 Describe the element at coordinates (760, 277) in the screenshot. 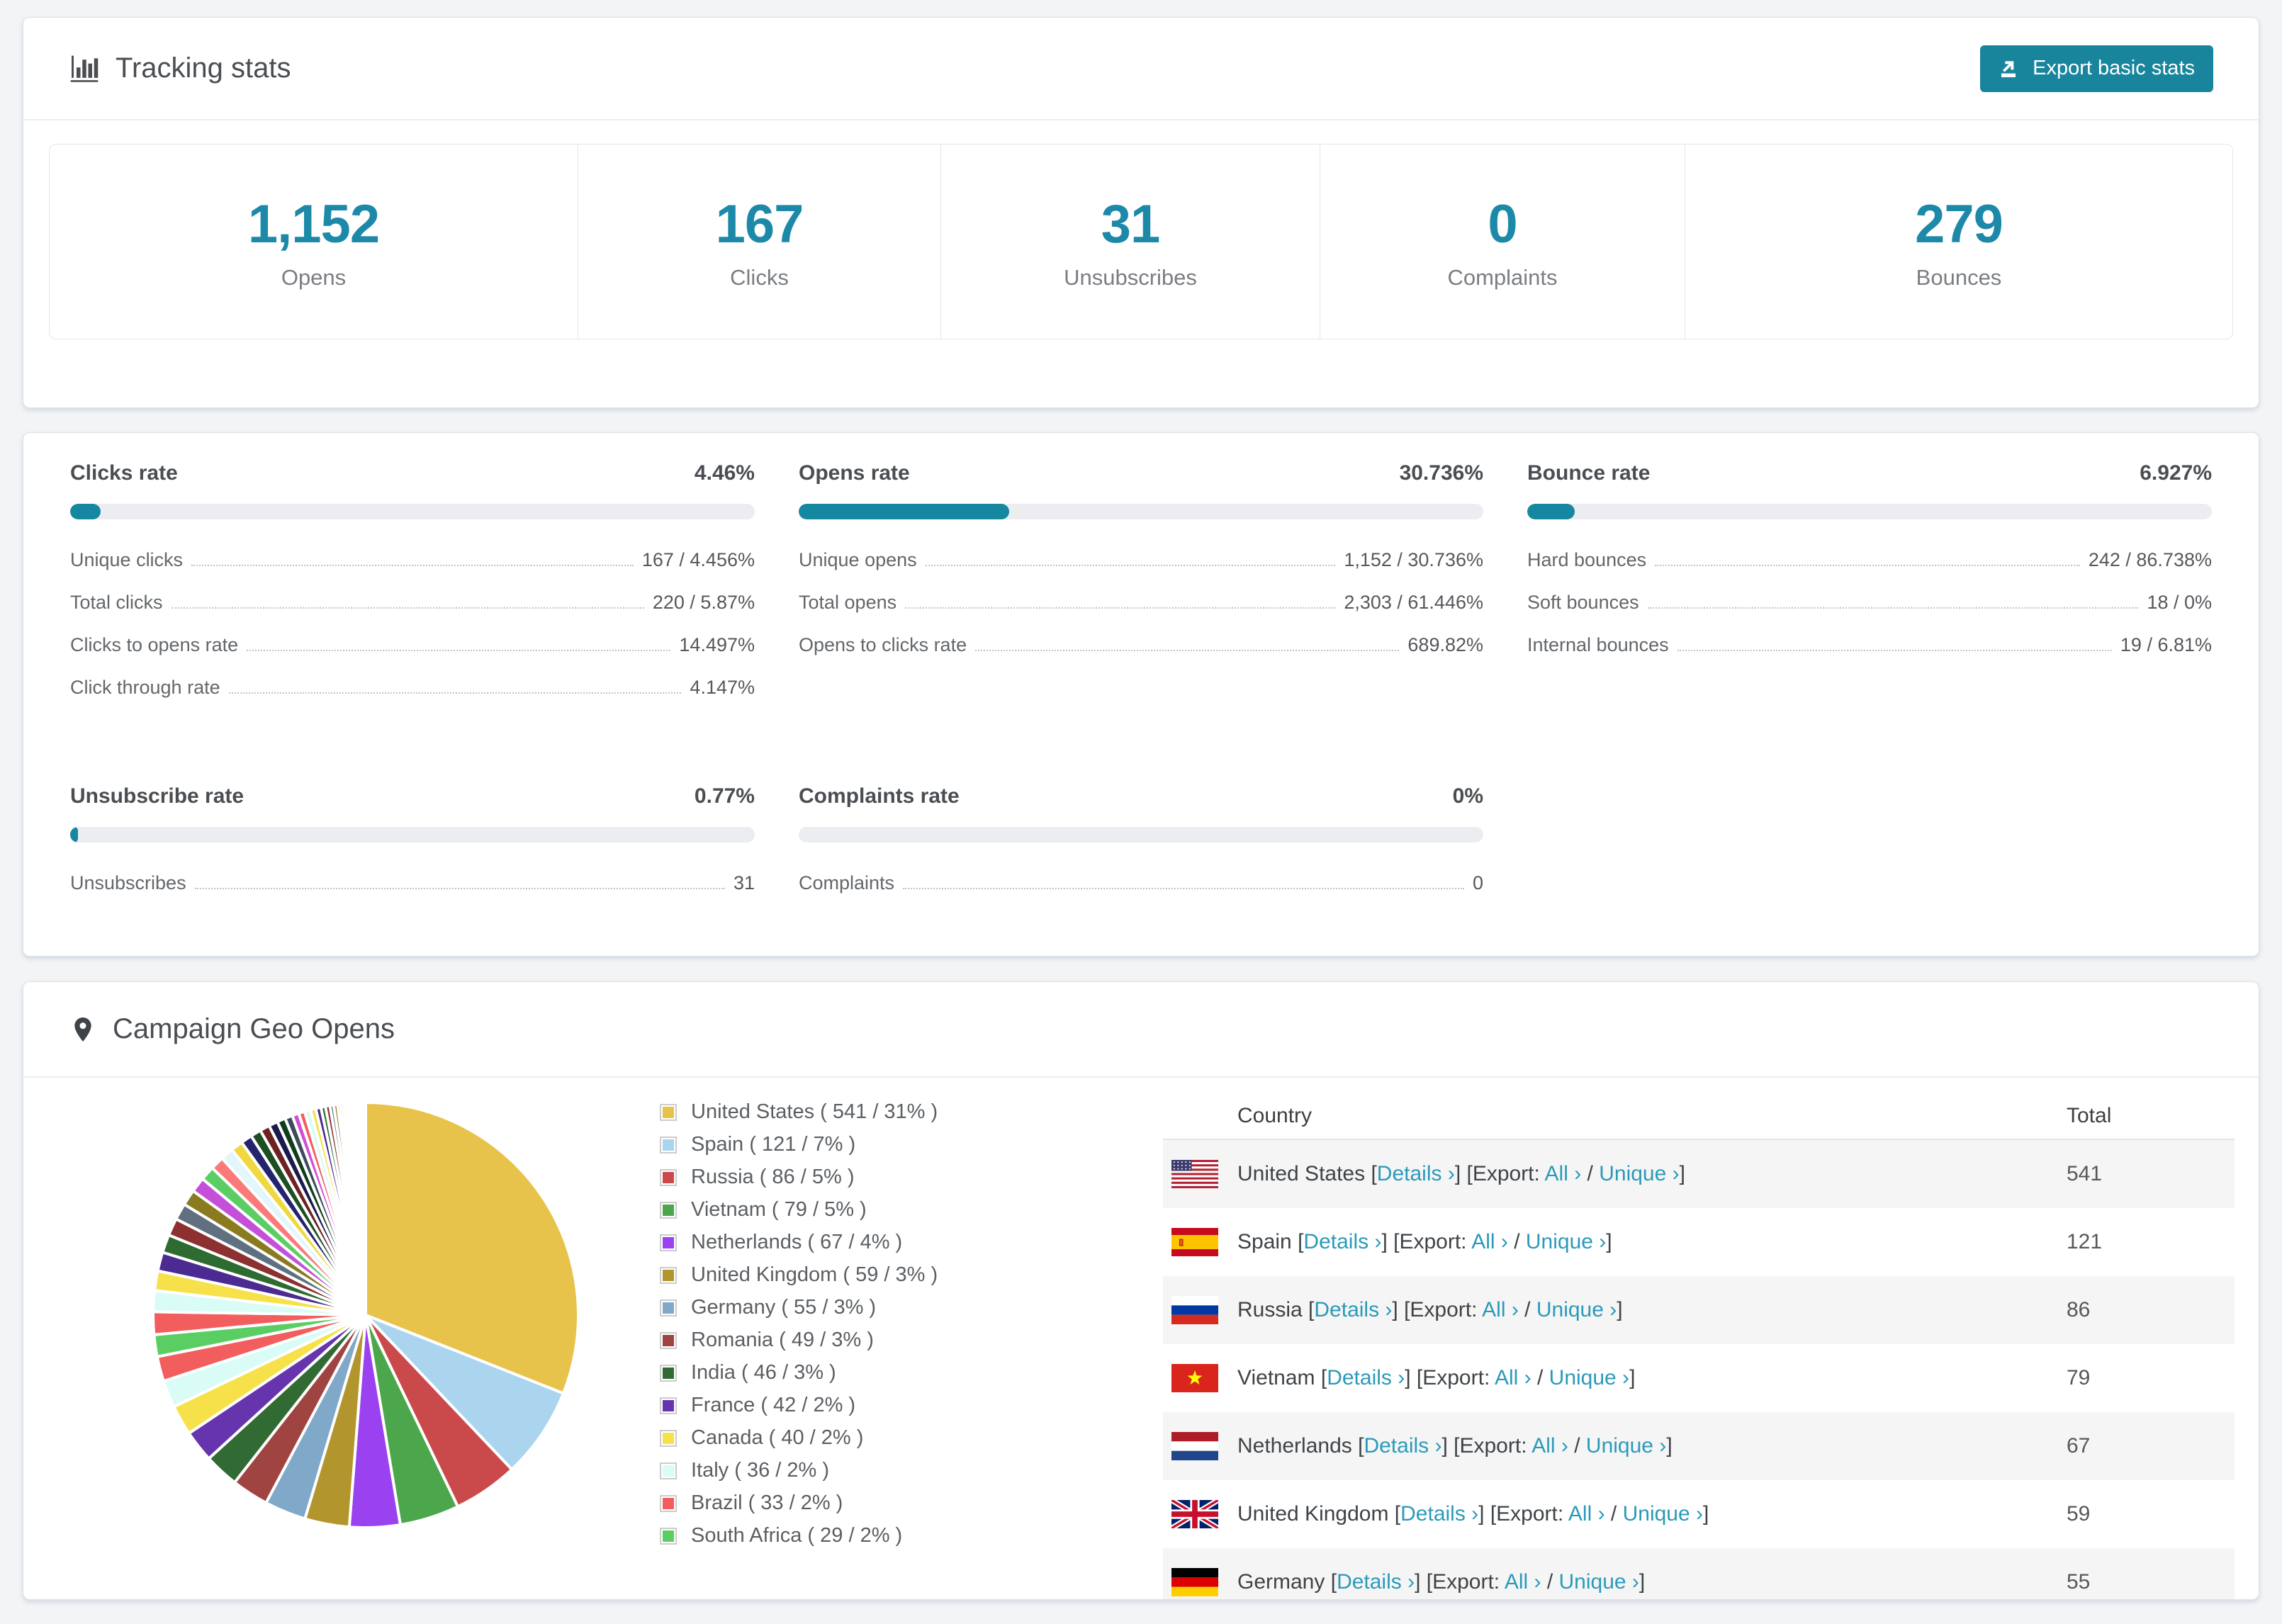

I see `stat-label: Clicks` at that location.